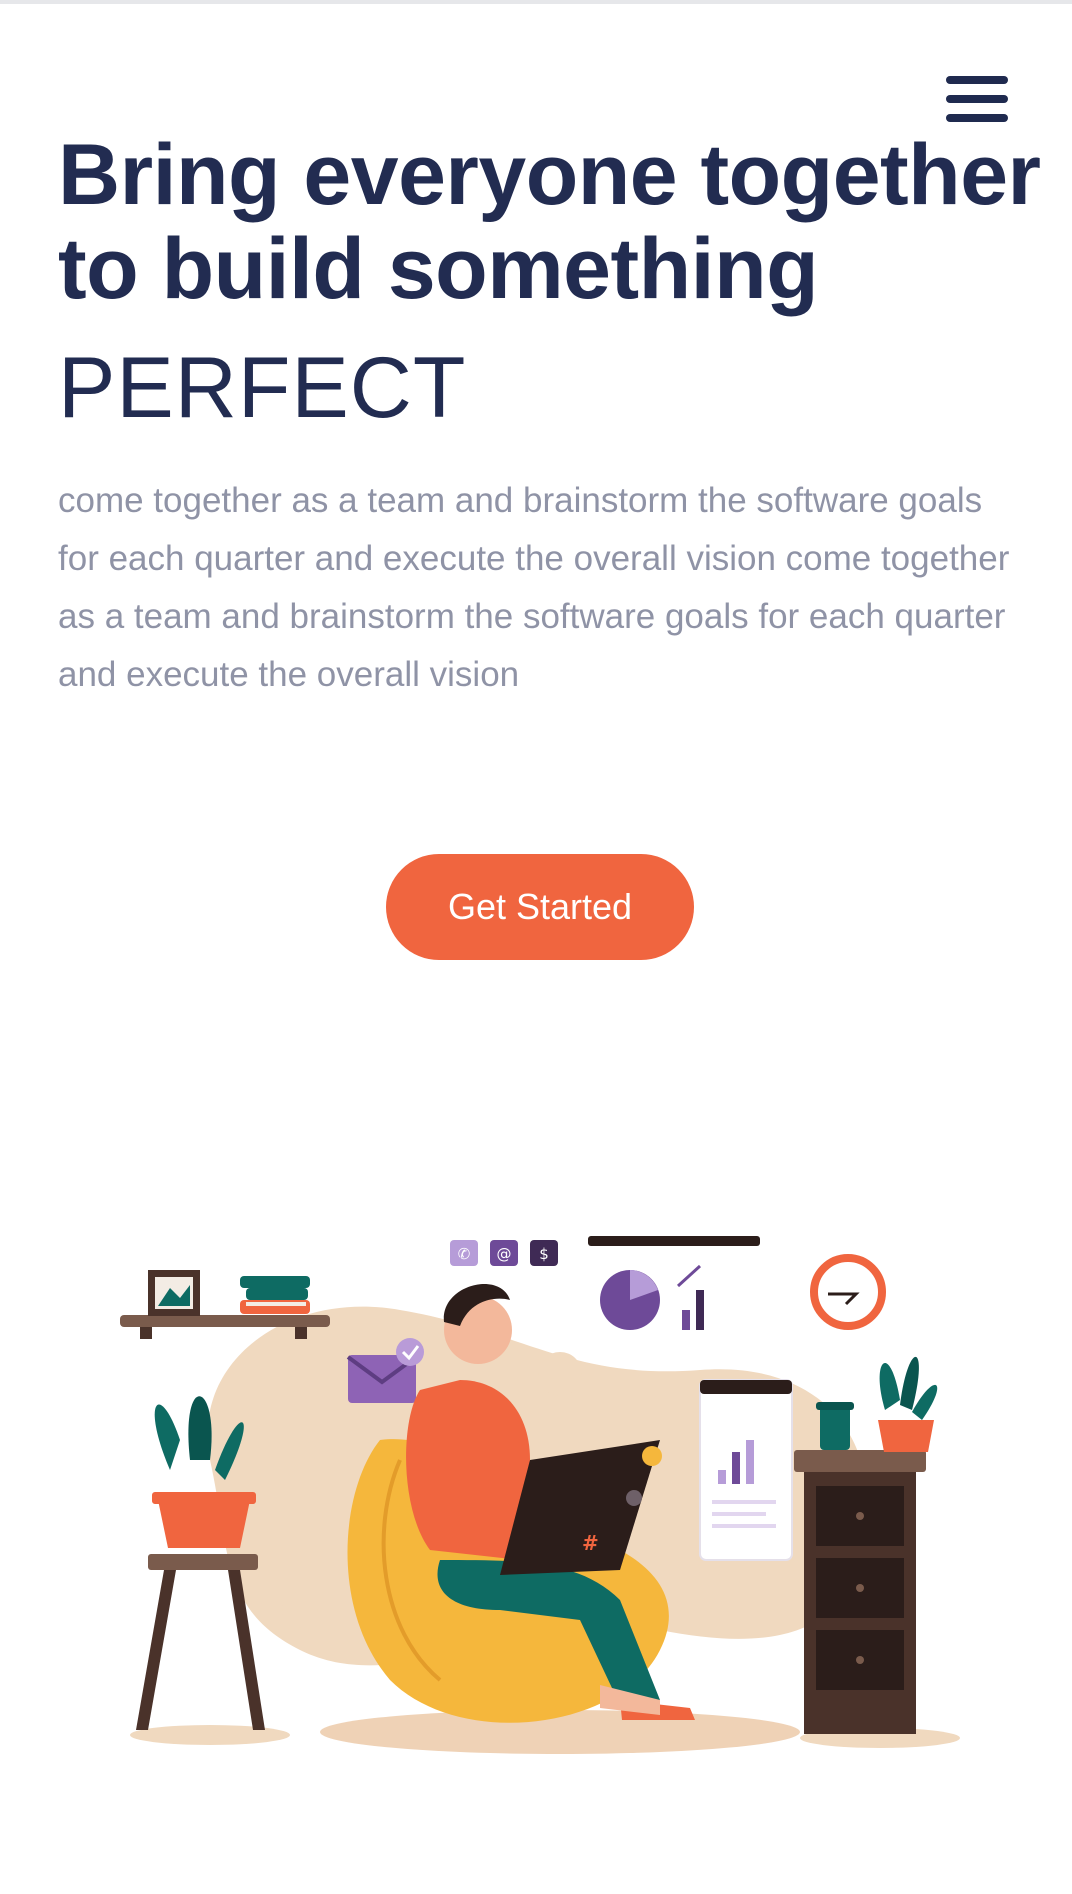 The height and width of the screenshot is (1894, 1072). Describe the element at coordinates (540, 907) in the screenshot. I see `get-started-button: Get Started` at that location.